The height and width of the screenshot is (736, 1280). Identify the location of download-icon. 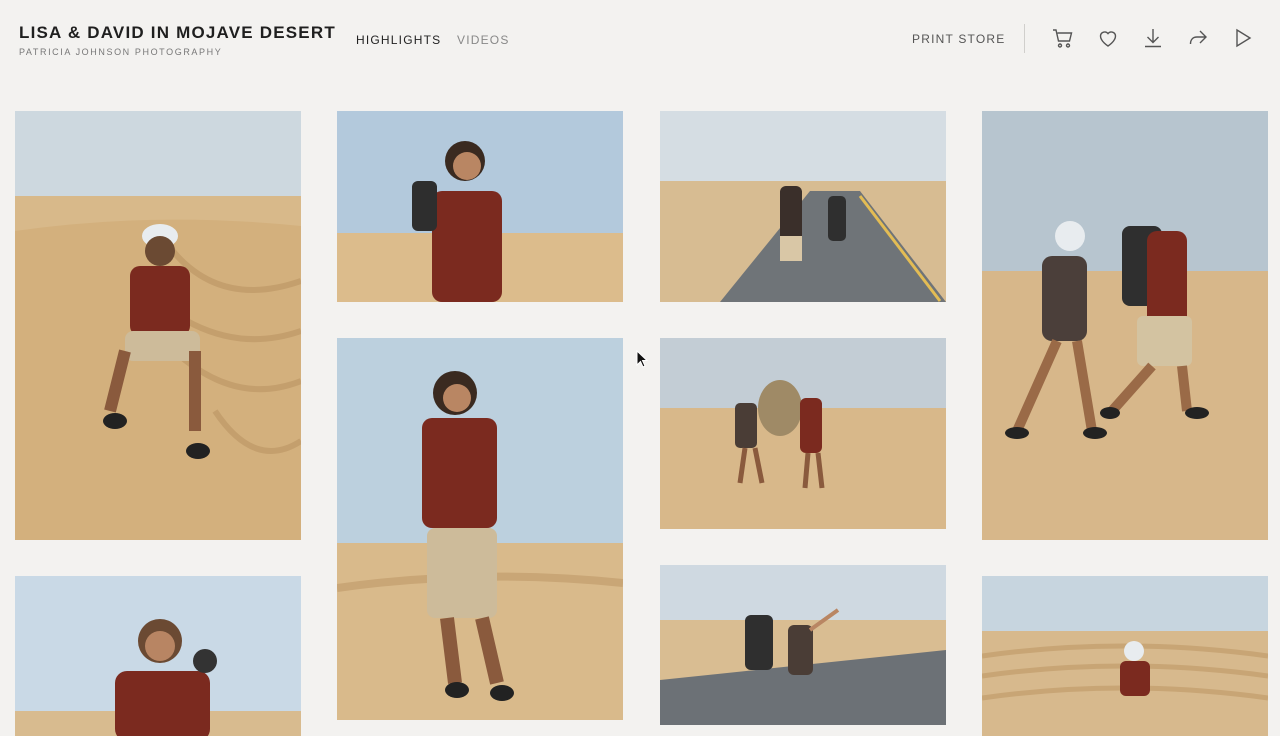
(1153, 38).